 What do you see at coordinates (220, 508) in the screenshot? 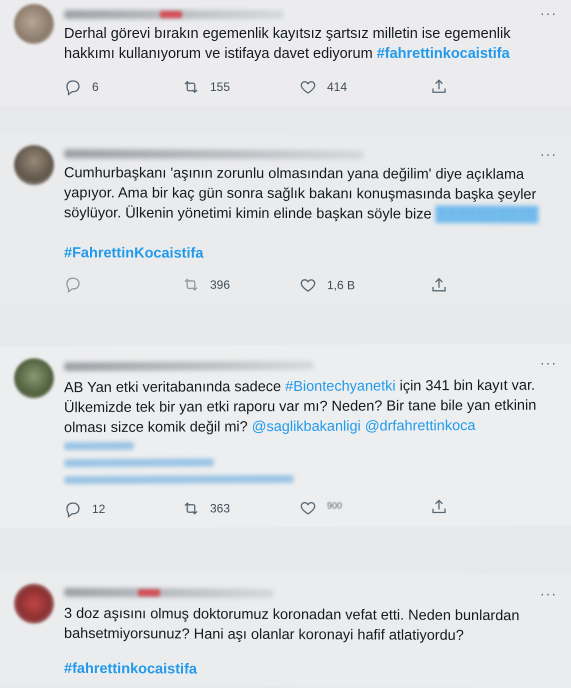
I see `retweet-count: 363` at bounding box center [220, 508].